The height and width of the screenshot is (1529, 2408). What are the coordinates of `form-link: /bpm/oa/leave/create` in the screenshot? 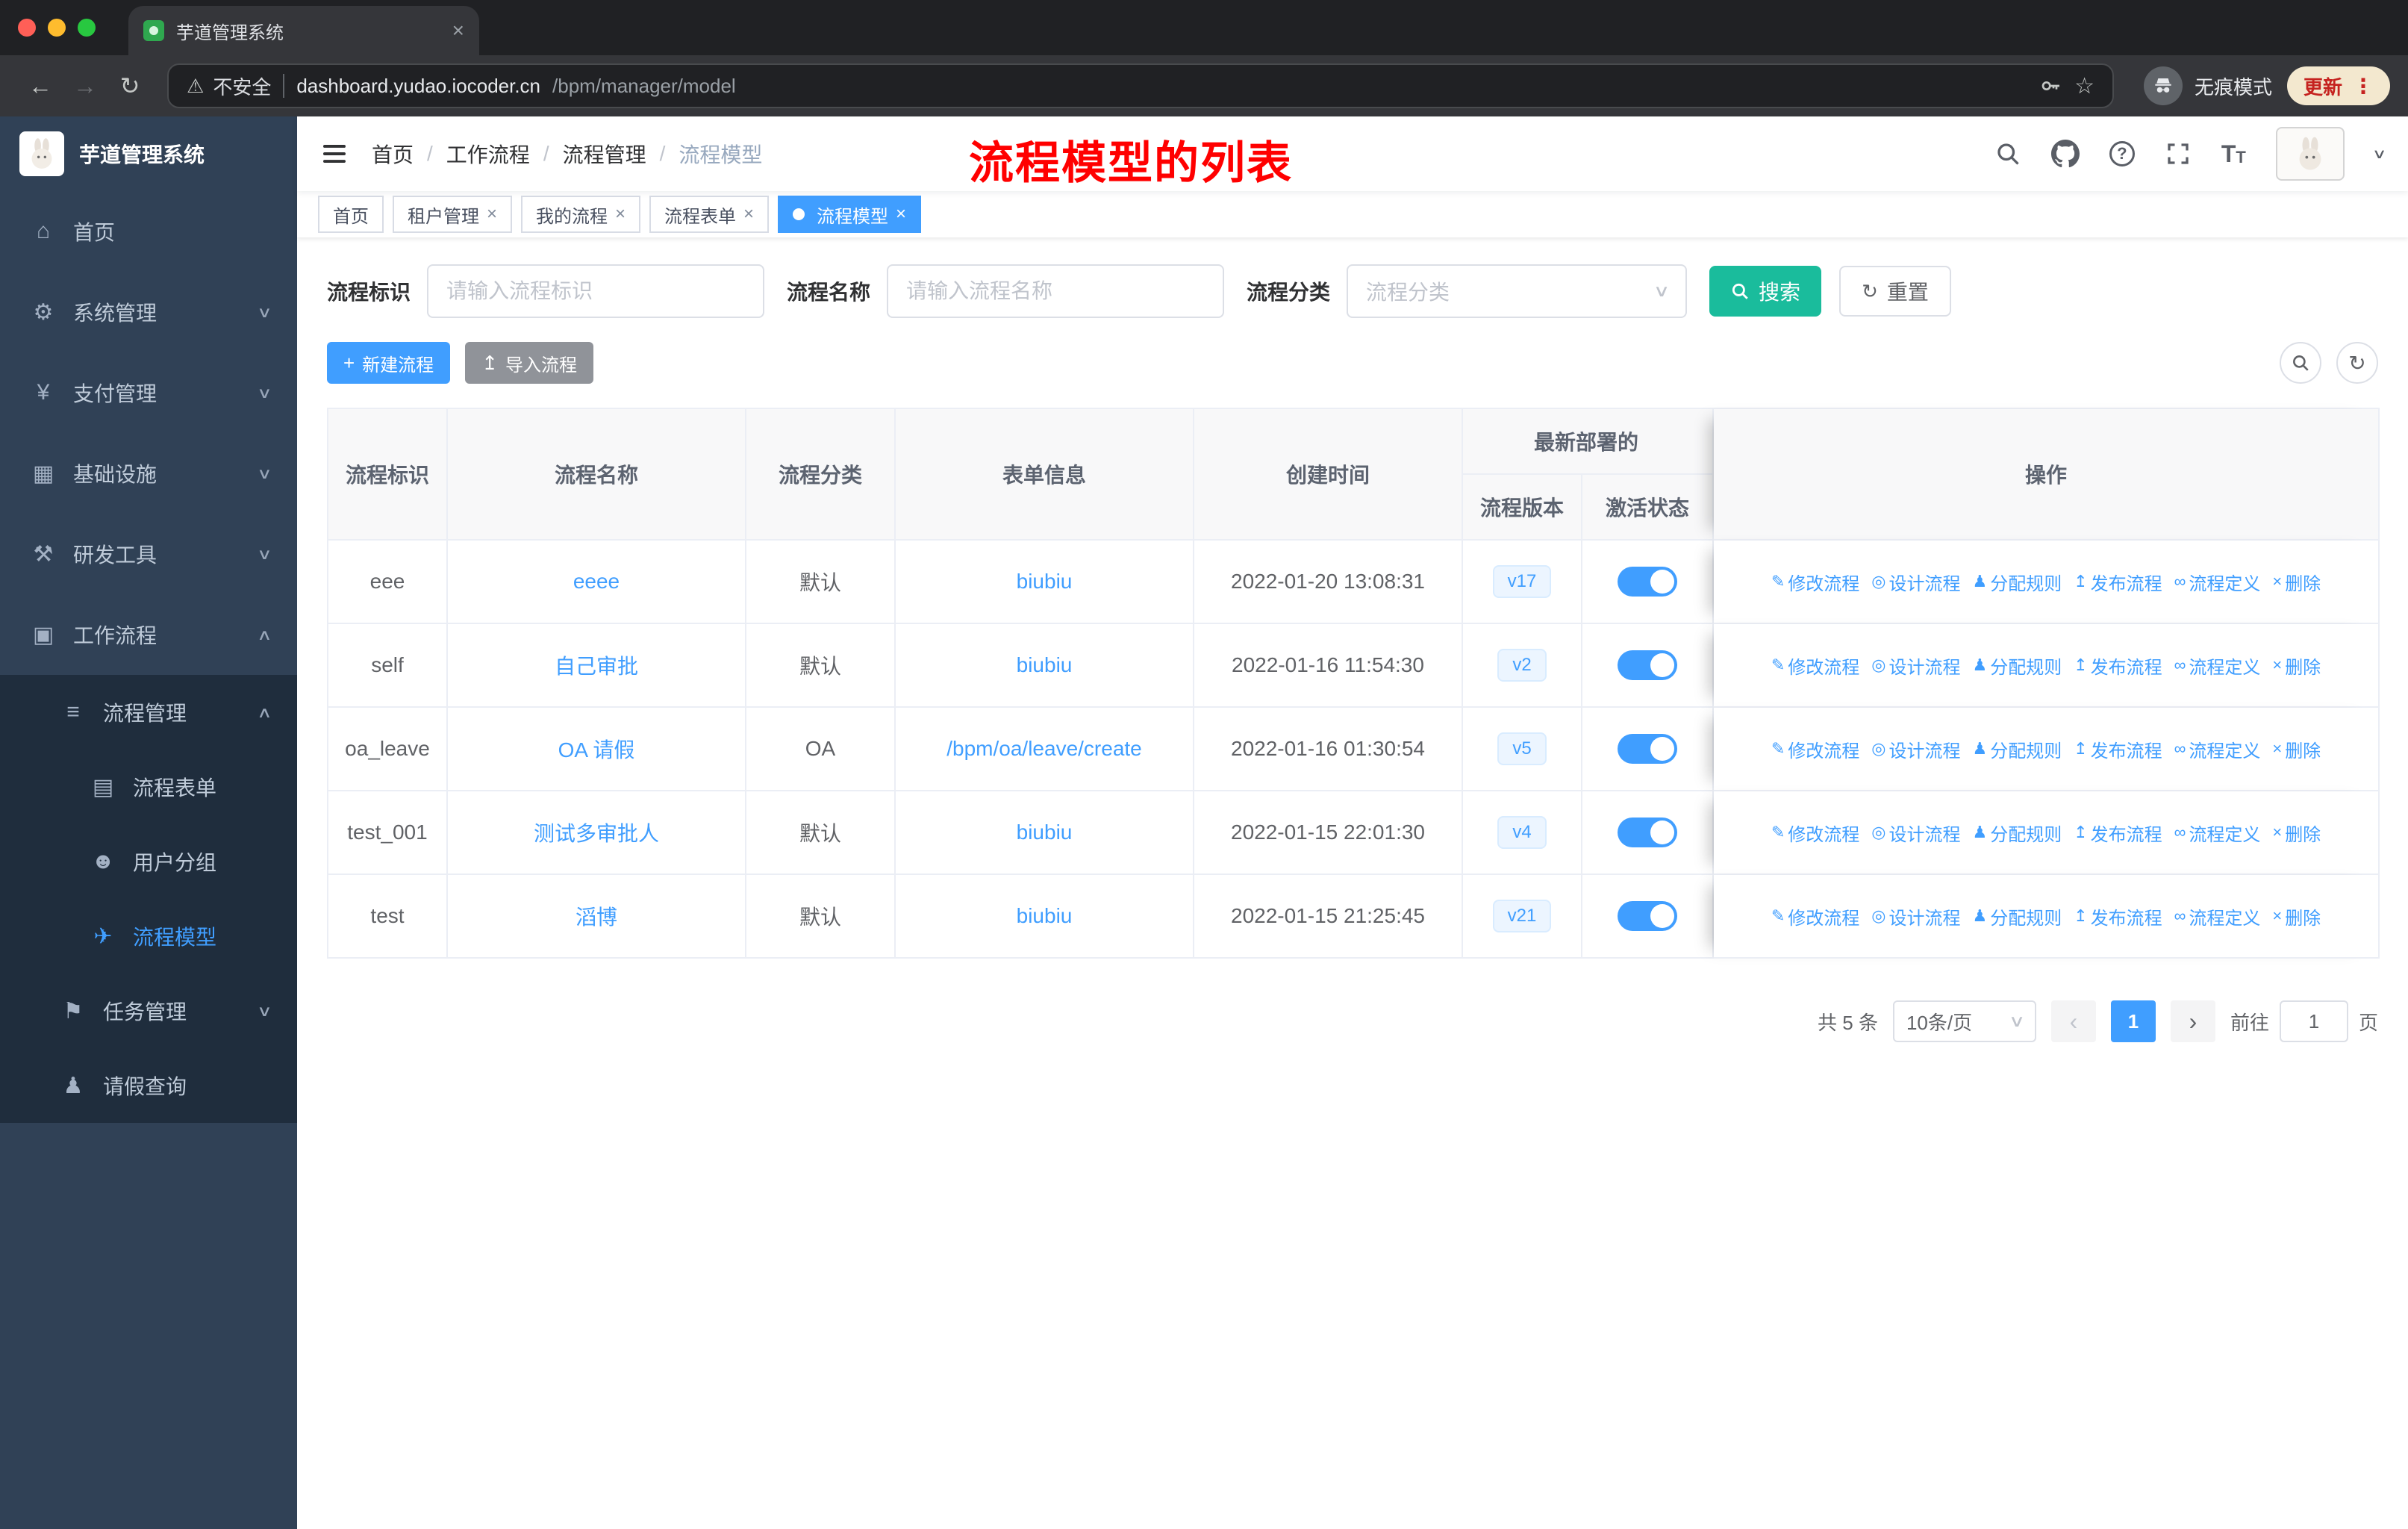 It's located at (1044, 749).